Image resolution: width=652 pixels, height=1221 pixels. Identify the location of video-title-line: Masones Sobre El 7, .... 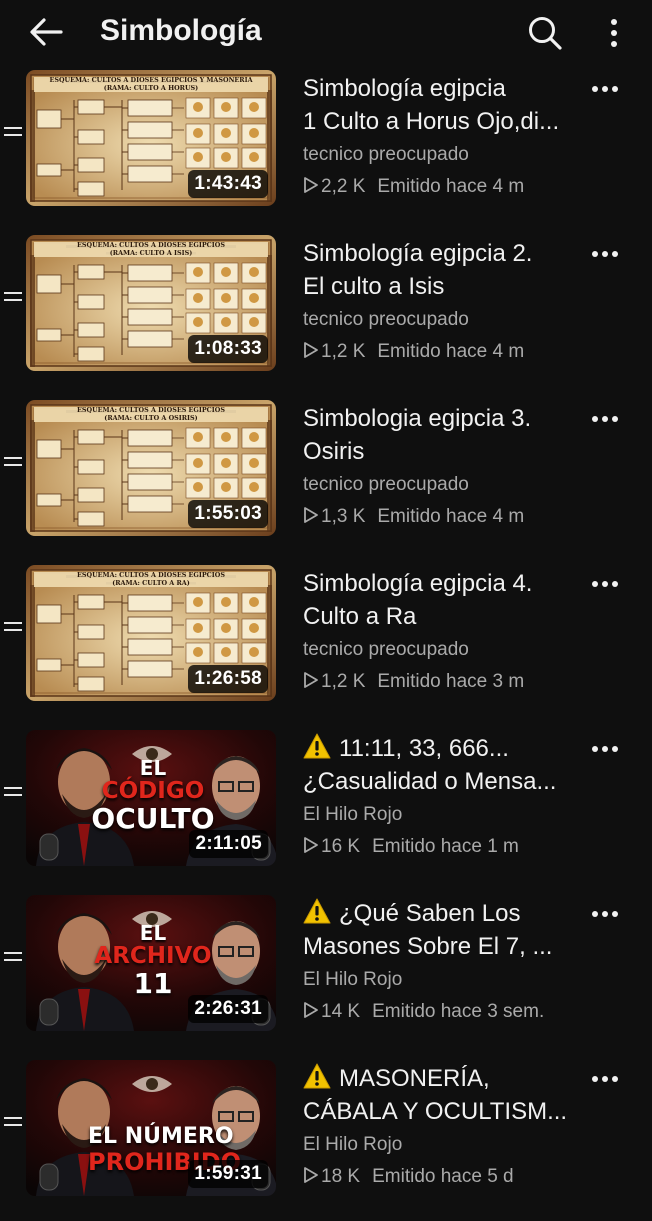
(447, 946).